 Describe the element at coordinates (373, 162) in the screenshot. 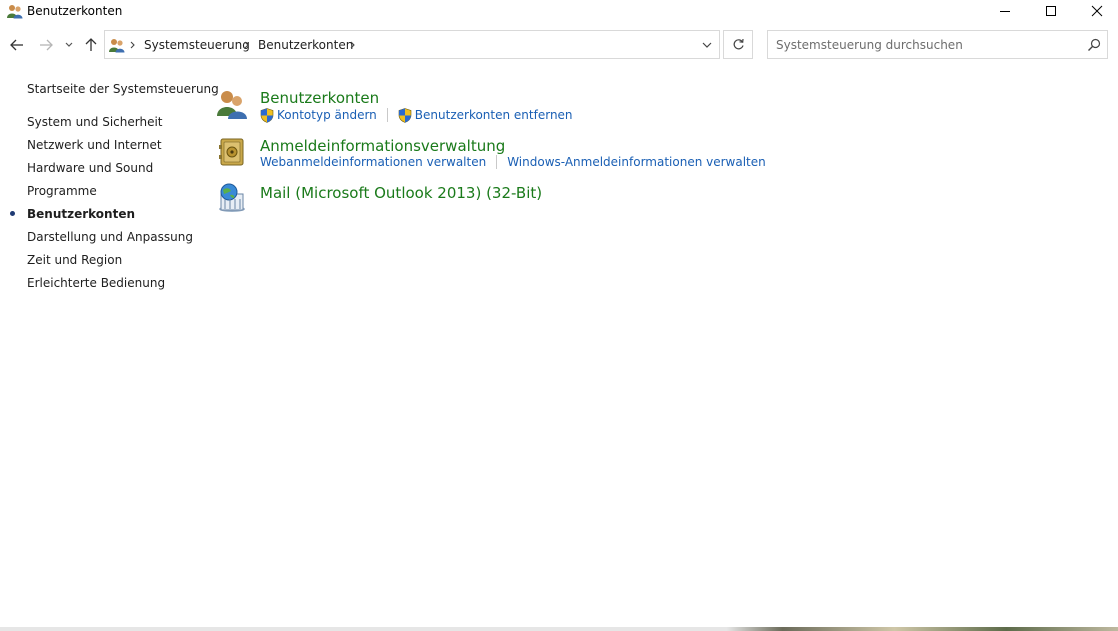

I see `manage-web-credentials-link: Webanmeldeinformationen verwalten` at that location.